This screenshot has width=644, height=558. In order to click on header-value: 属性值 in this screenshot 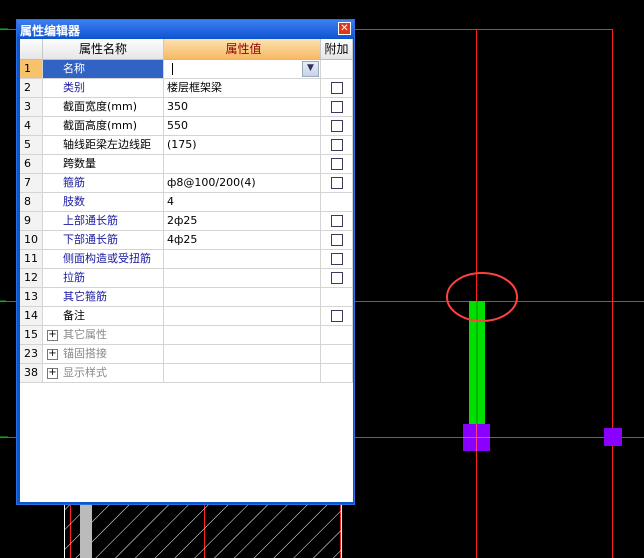, I will do `click(242, 49)`.